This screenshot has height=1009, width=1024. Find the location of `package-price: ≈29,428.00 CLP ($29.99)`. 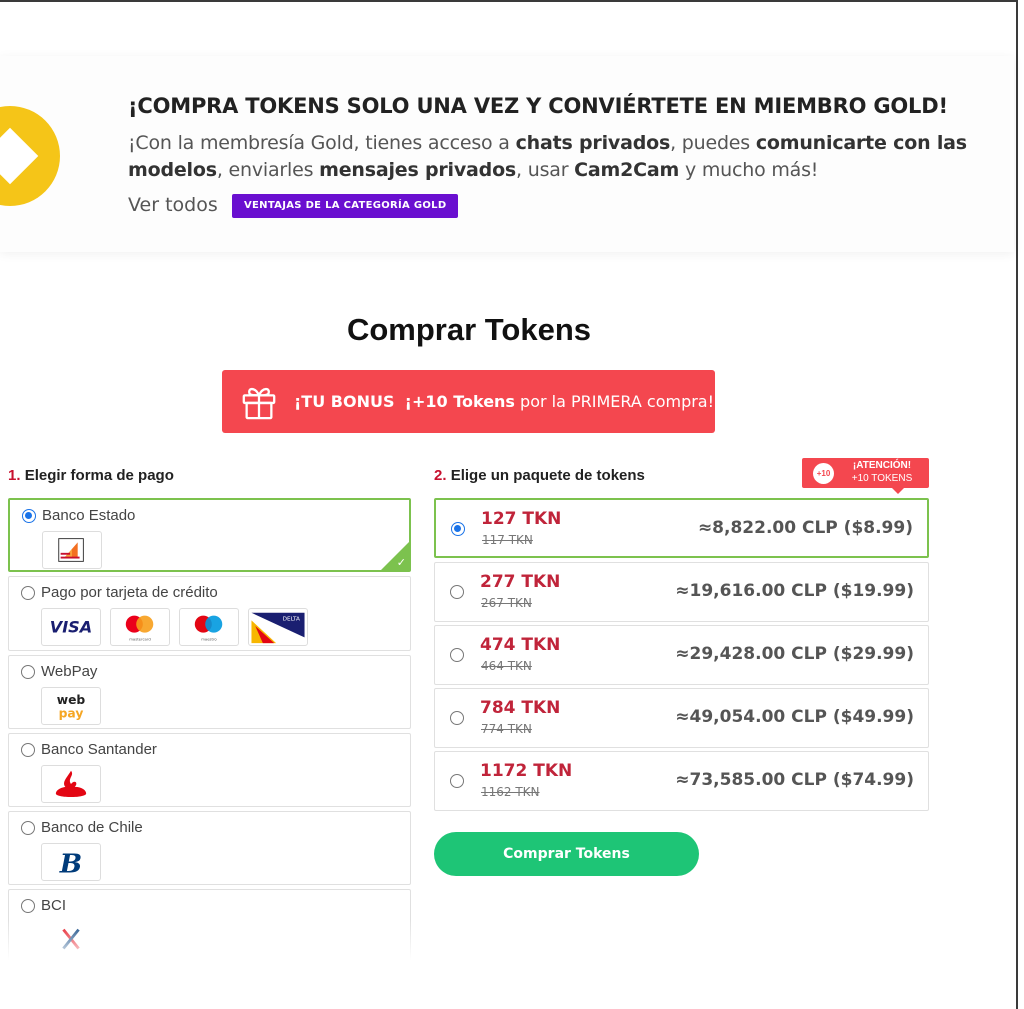

package-price: ≈29,428.00 CLP ($29.99) is located at coordinates (794, 654).